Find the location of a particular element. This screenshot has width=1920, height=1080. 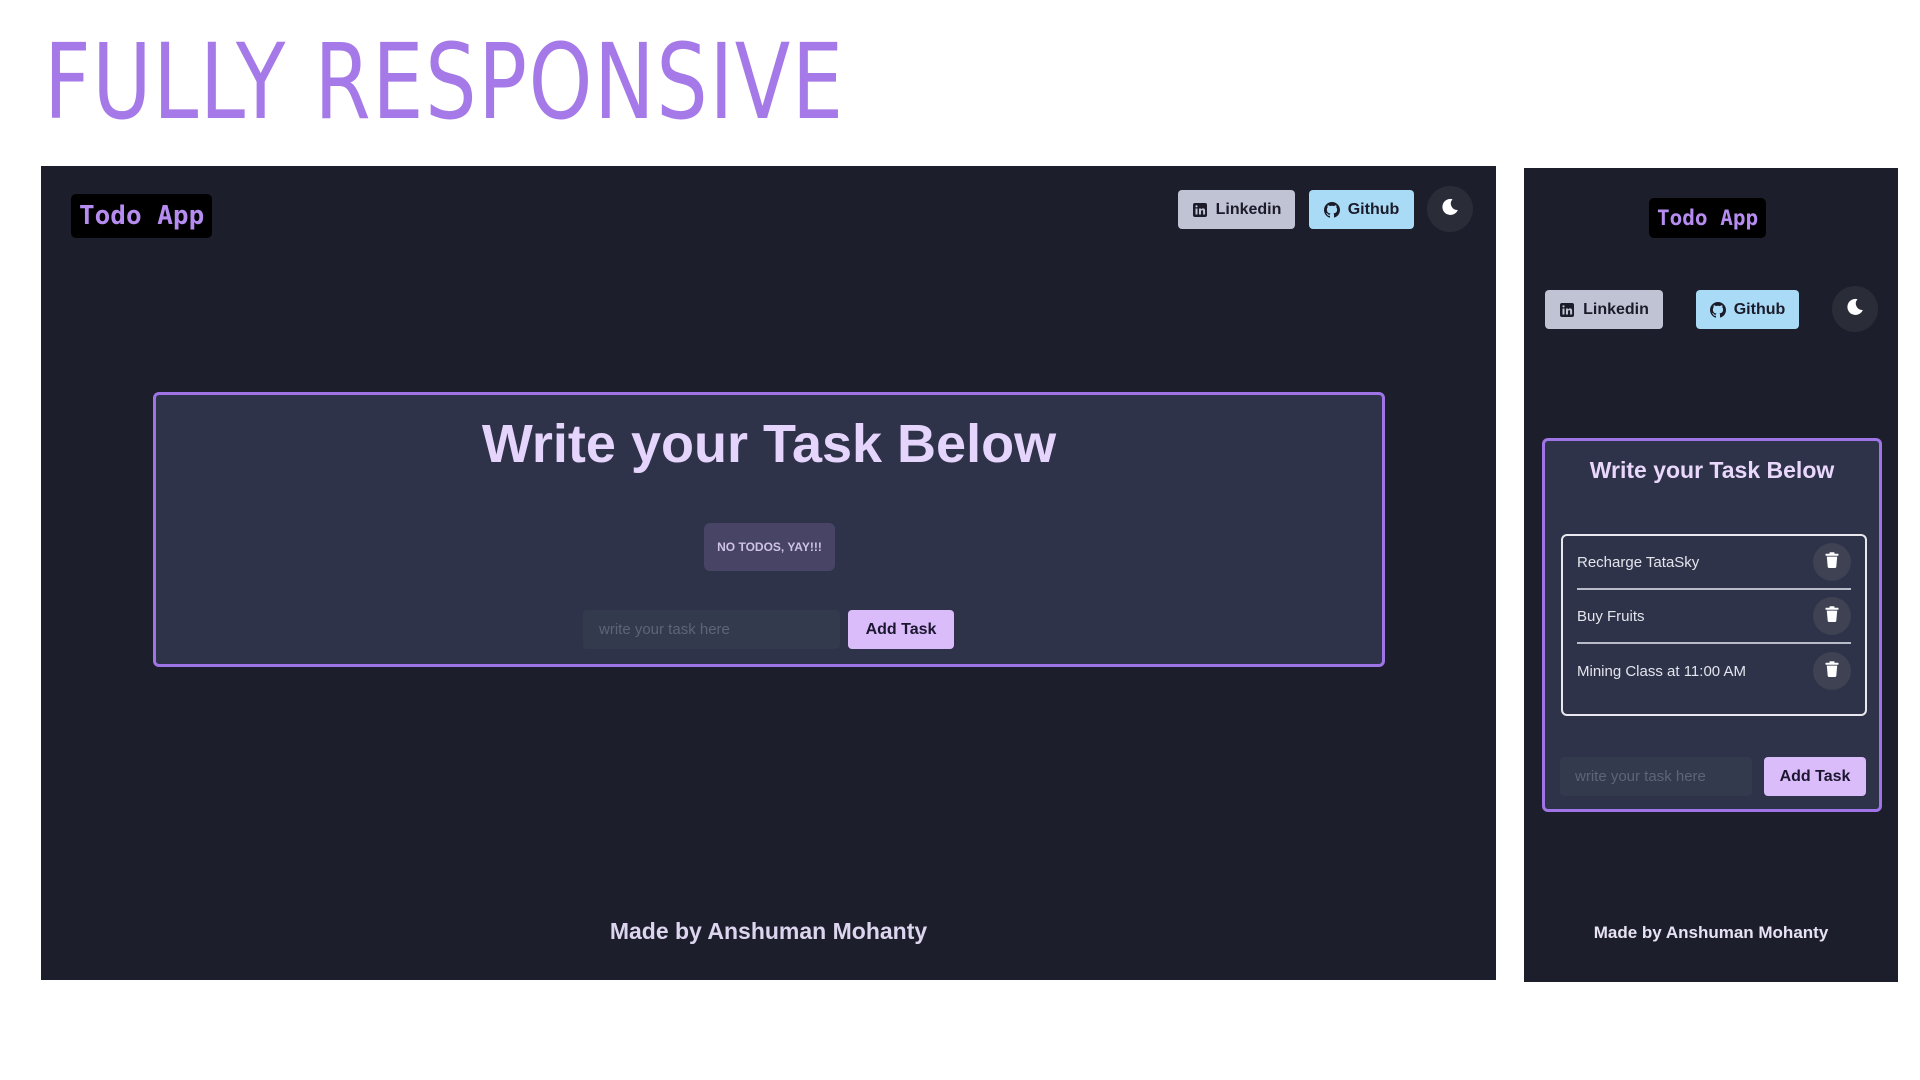

empty-state-badge: NO TODOS, YAY!!! is located at coordinates (769, 547).